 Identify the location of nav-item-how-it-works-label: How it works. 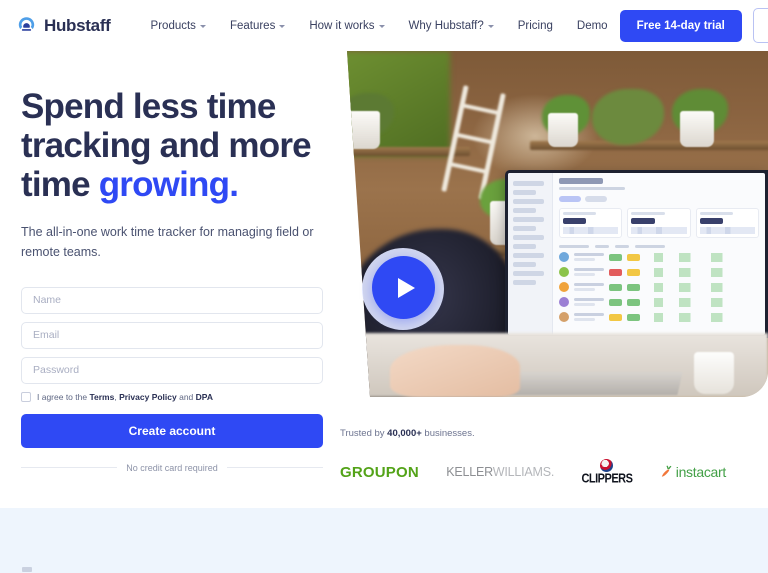
(342, 25).